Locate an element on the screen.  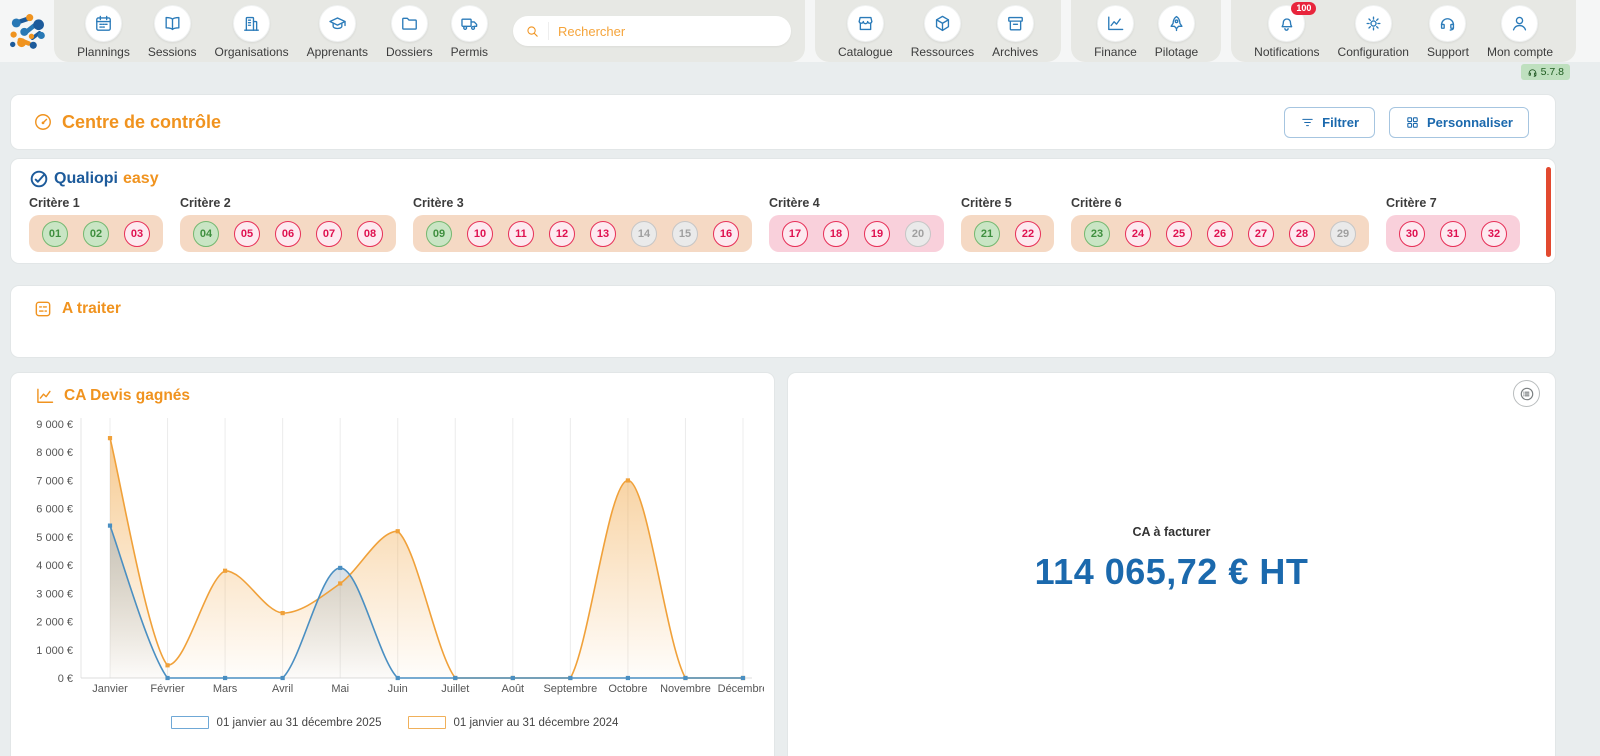
gear-icon is located at coordinates (1373, 23).